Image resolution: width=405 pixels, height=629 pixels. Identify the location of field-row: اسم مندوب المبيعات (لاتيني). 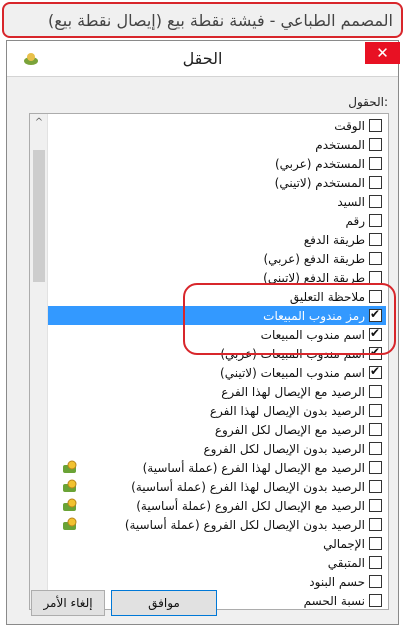
(217, 372).